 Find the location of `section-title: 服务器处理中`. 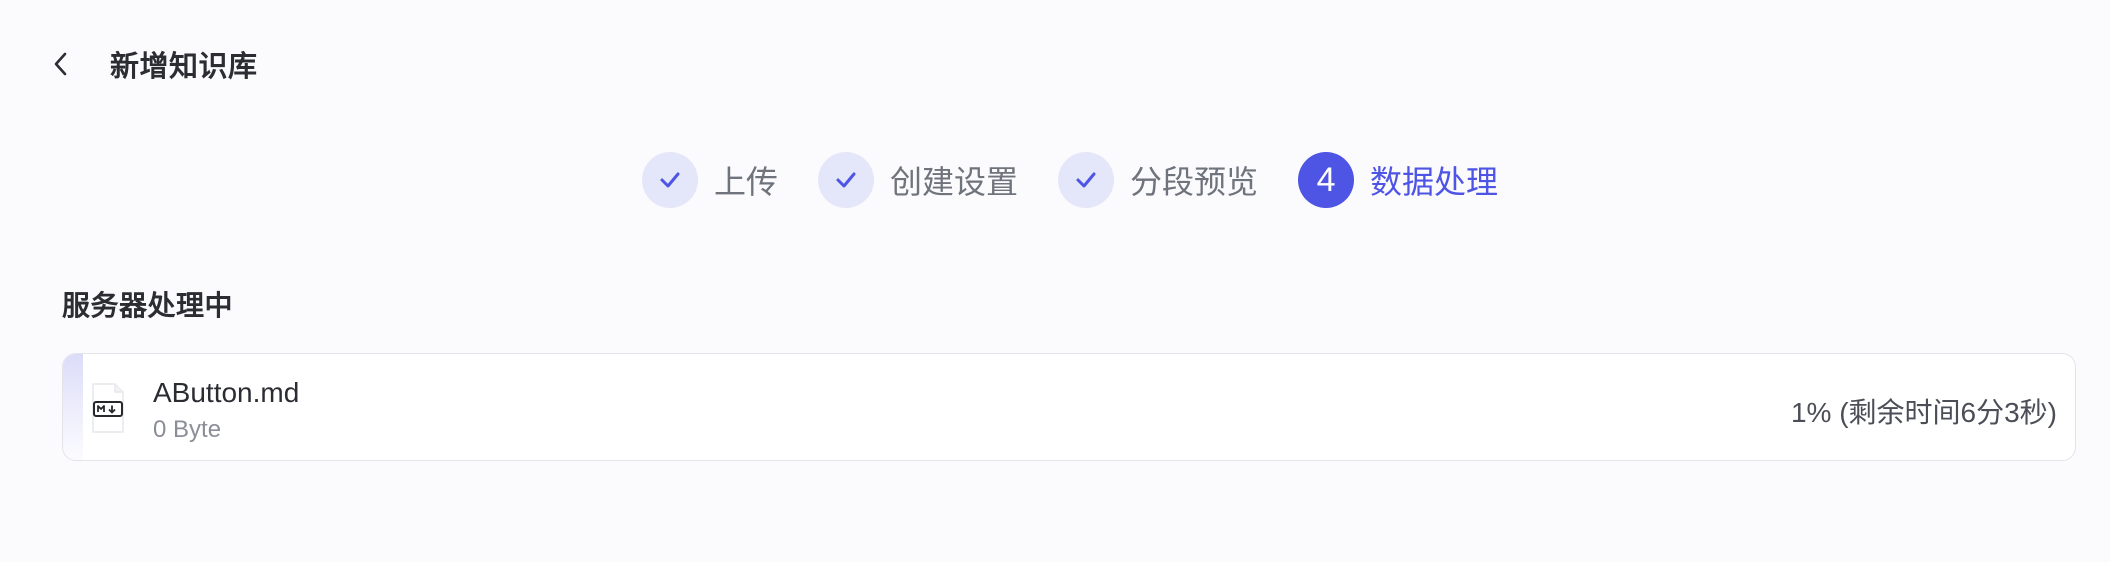

section-title: 服务器处理中 is located at coordinates (148, 305).